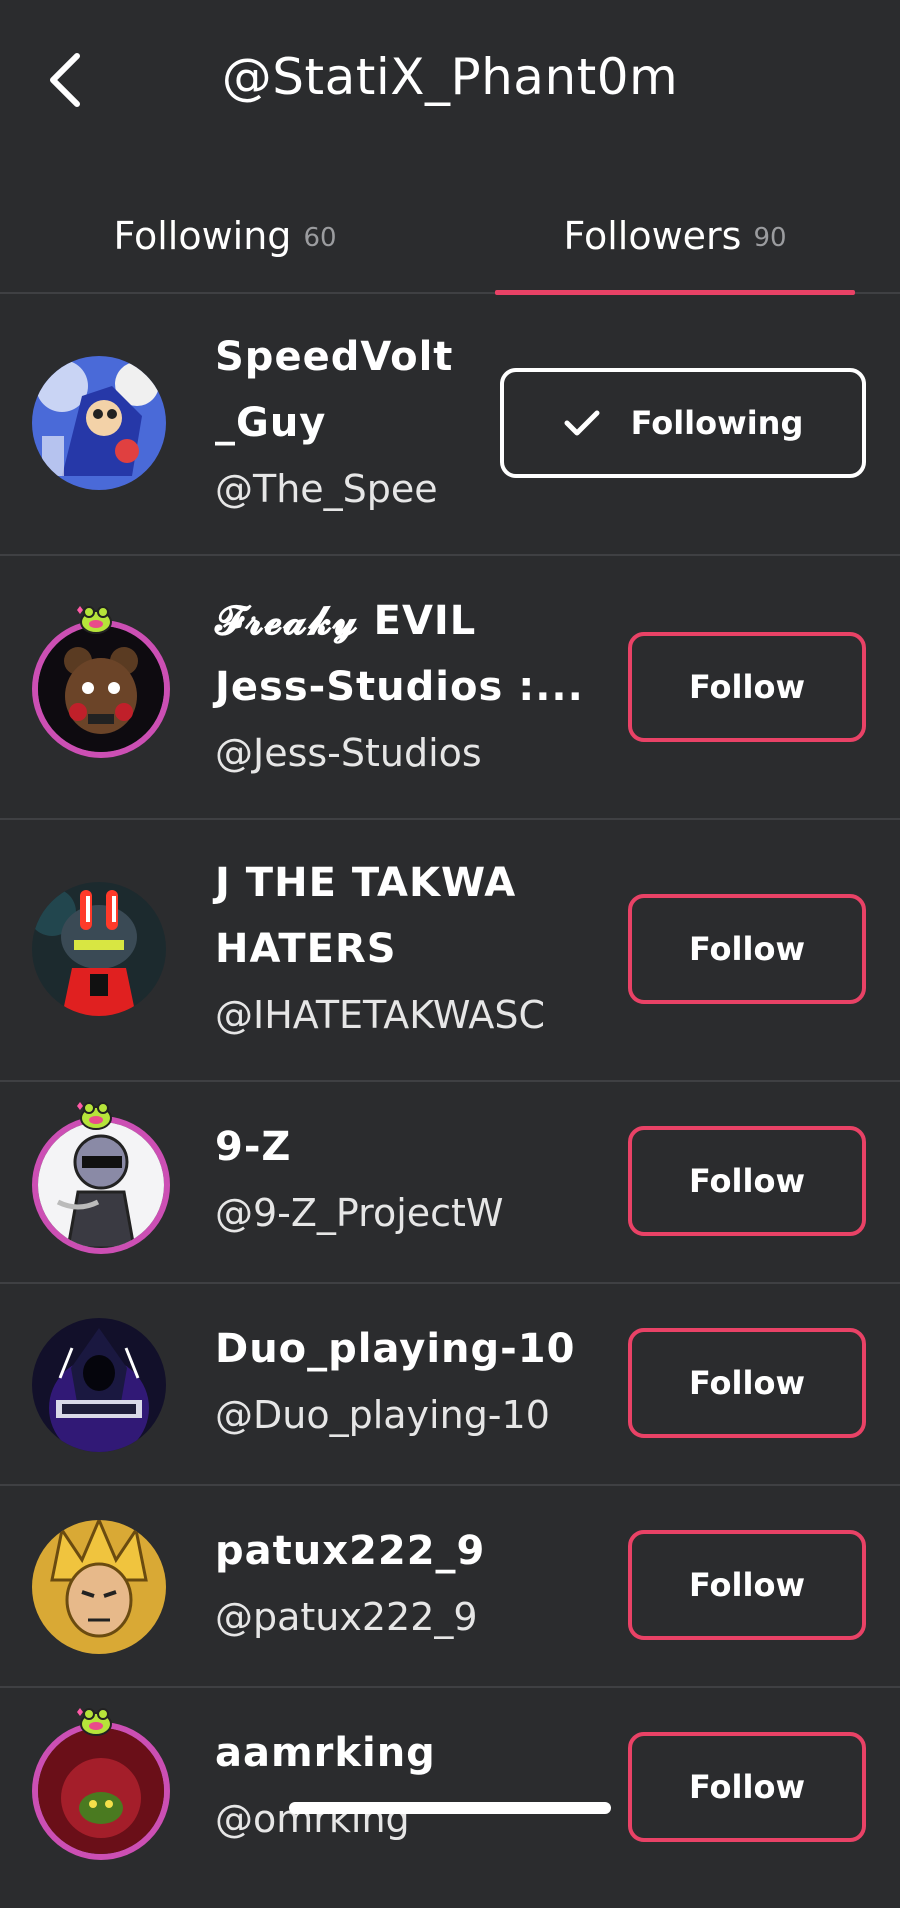 The height and width of the screenshot is (1908, 900). What do you see at coordinates (582, 423) in the screenshot?
I see `check-icon` at bounding box center [582, 423].